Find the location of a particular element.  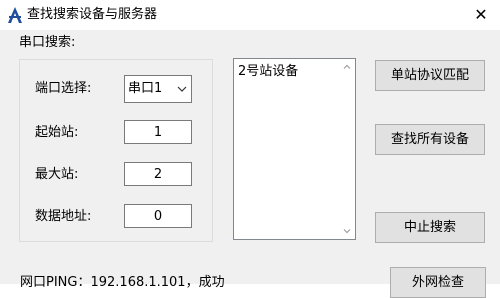

window-title: 查找搜索设备与服务器 is located at coordinates (92, 14).